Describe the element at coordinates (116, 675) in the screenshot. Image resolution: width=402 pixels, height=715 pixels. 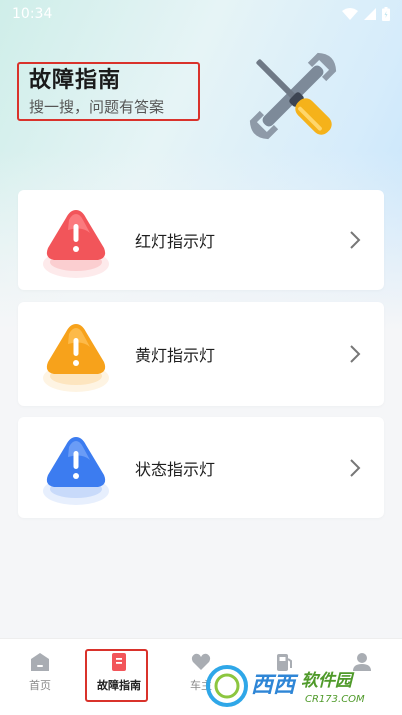
I see `nav-highlight-box` at that location.